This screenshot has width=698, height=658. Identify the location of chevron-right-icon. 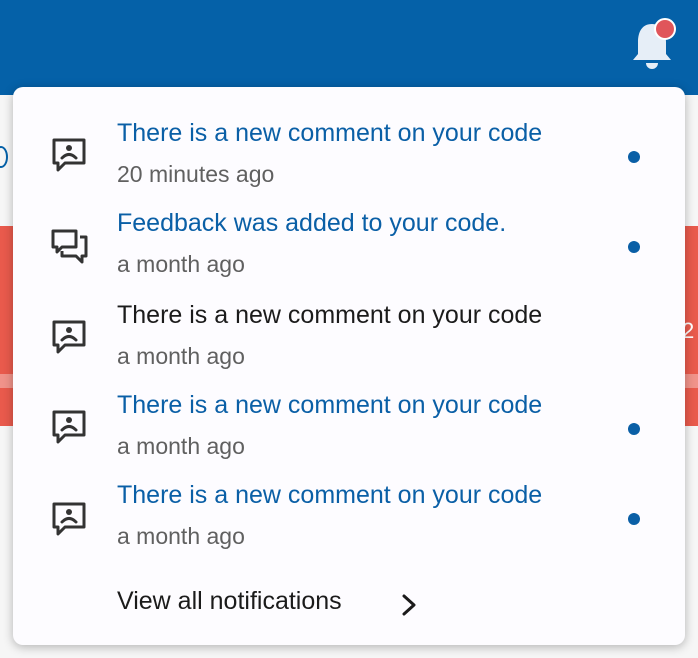
(409, 605).